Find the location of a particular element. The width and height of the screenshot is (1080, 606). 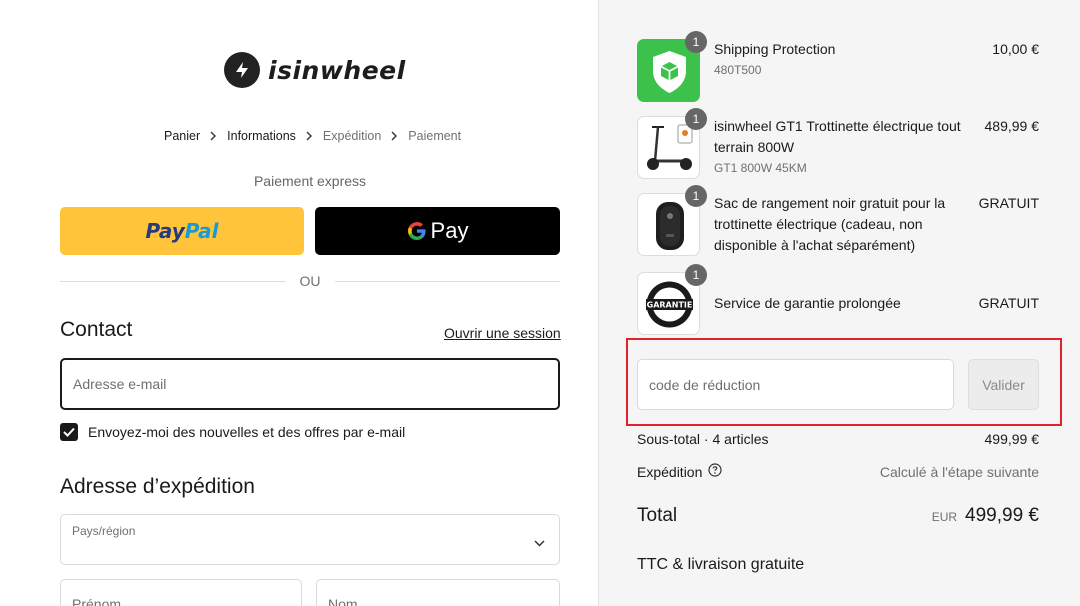

google-g-icon is located at coordinates (416, 231).